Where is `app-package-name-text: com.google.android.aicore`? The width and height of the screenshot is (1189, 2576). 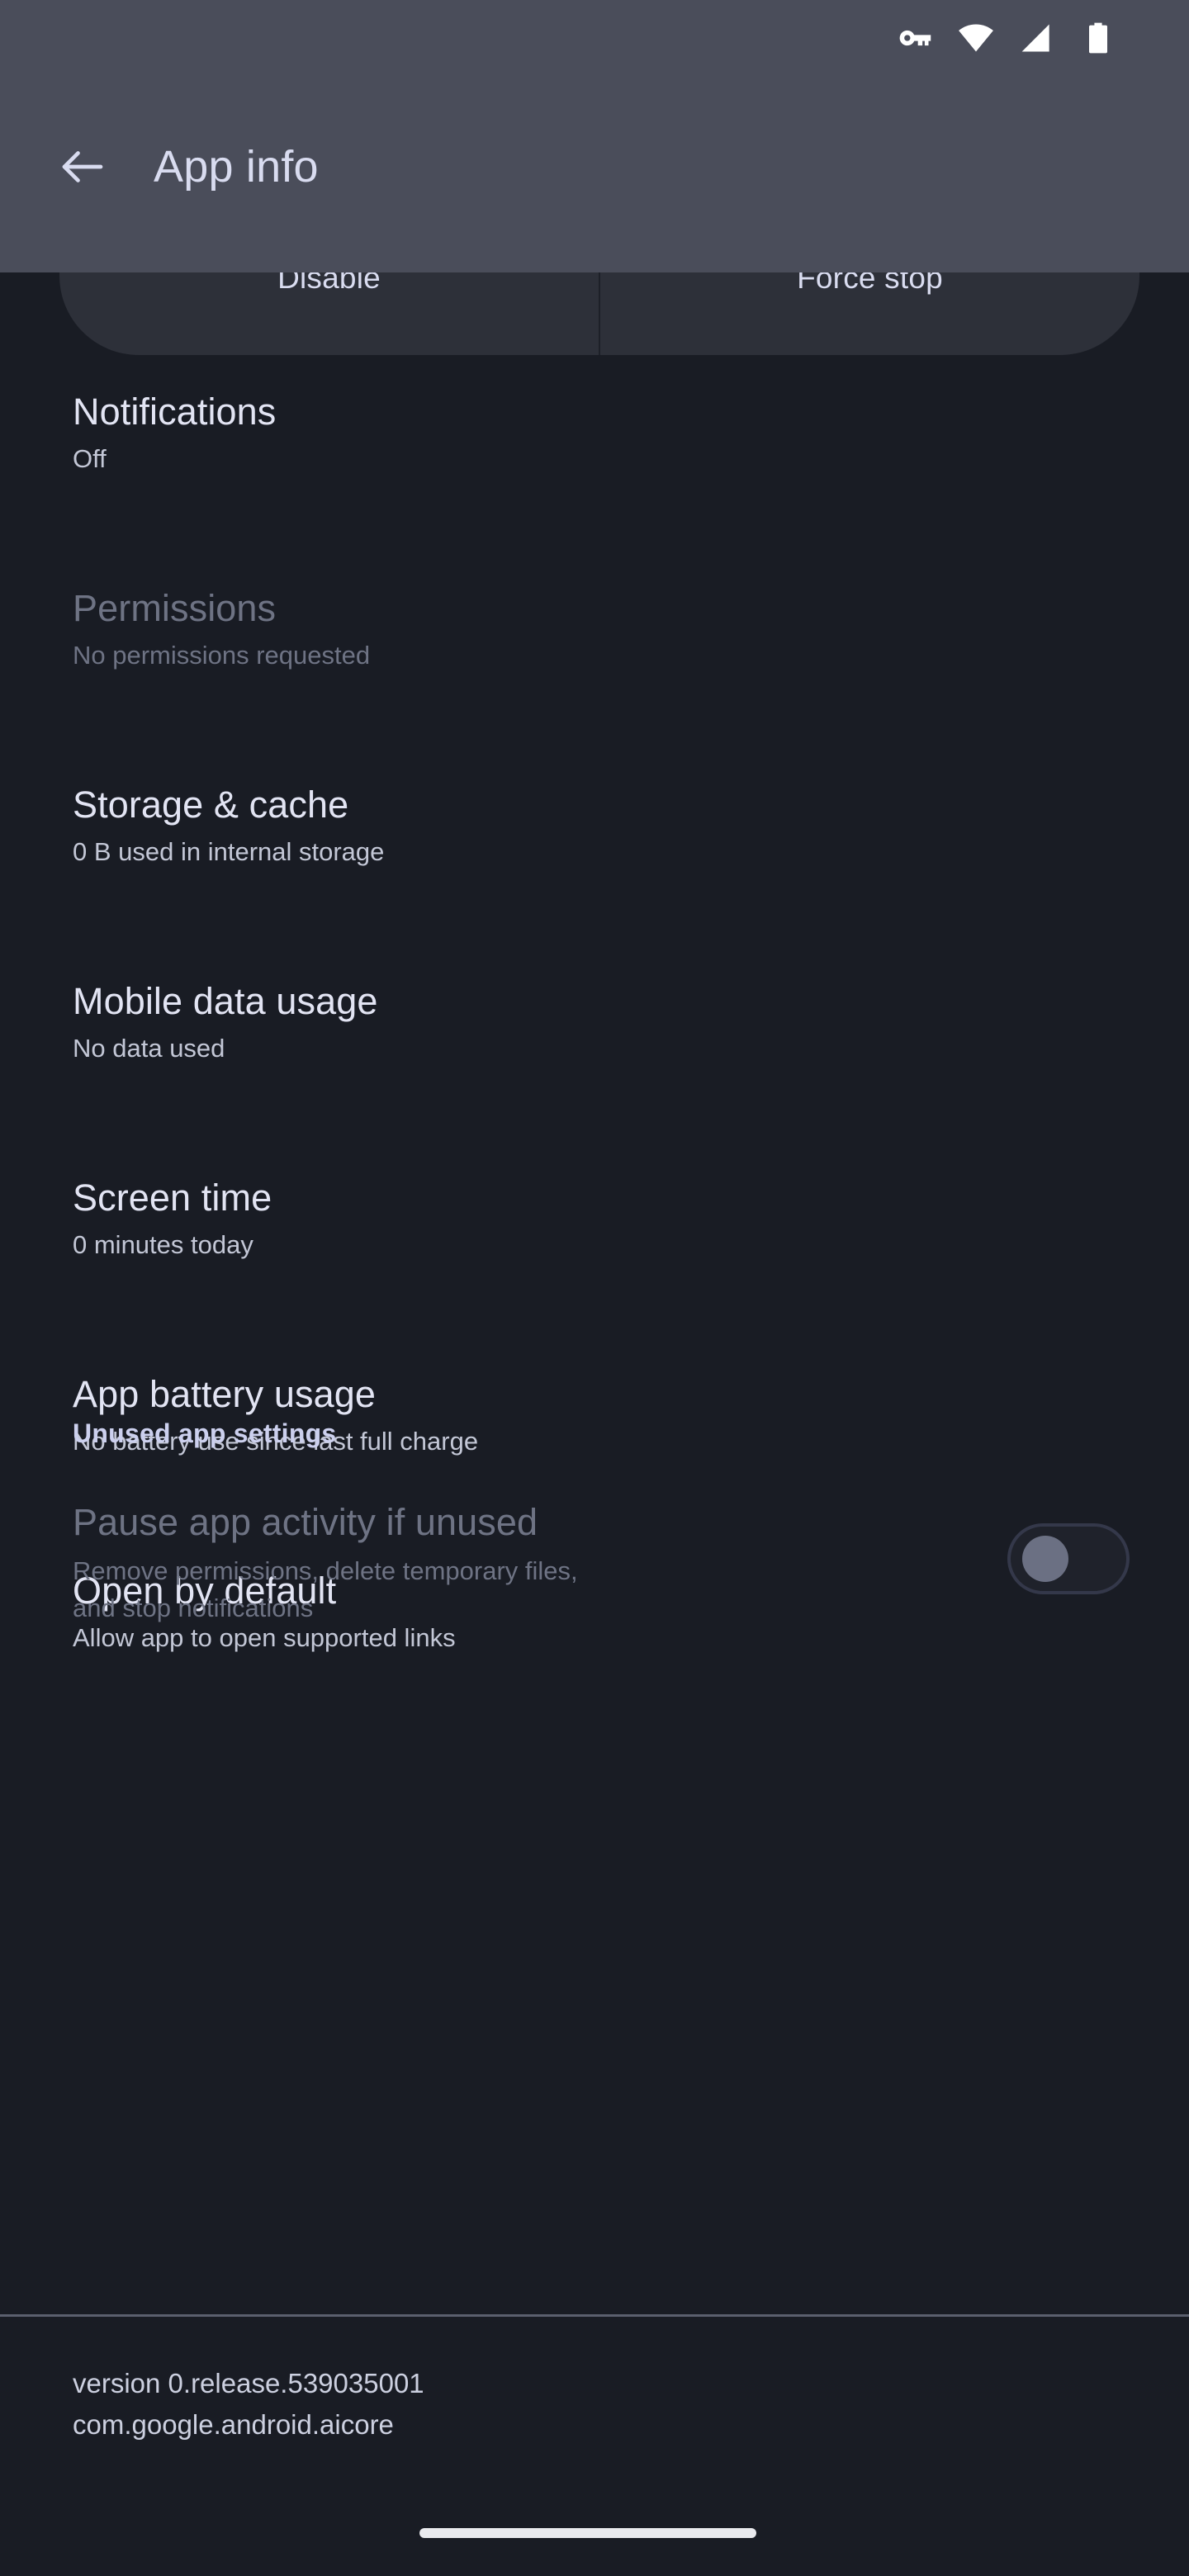 app-package-name-text: com.google.android.aicore is located at coordinates (233, 2424).